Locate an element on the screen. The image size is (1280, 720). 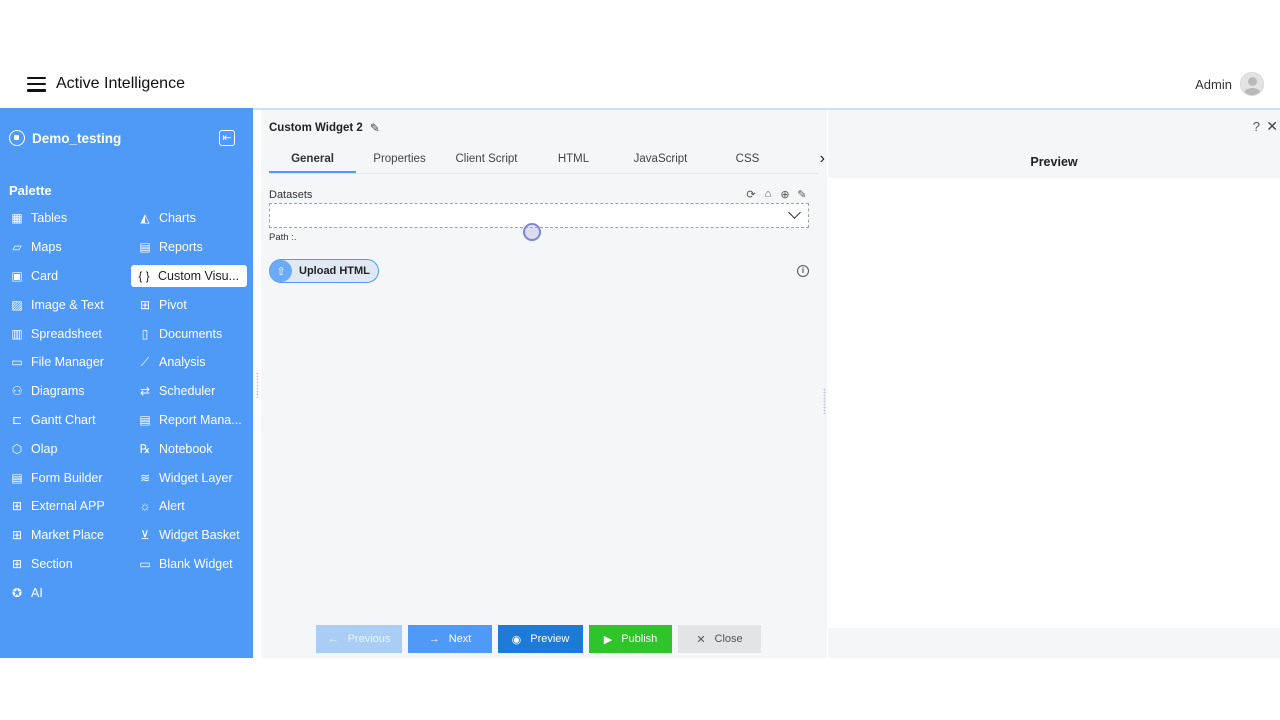
palette-item-olap: ⬡ Olap is located at coordinates (64, 448).